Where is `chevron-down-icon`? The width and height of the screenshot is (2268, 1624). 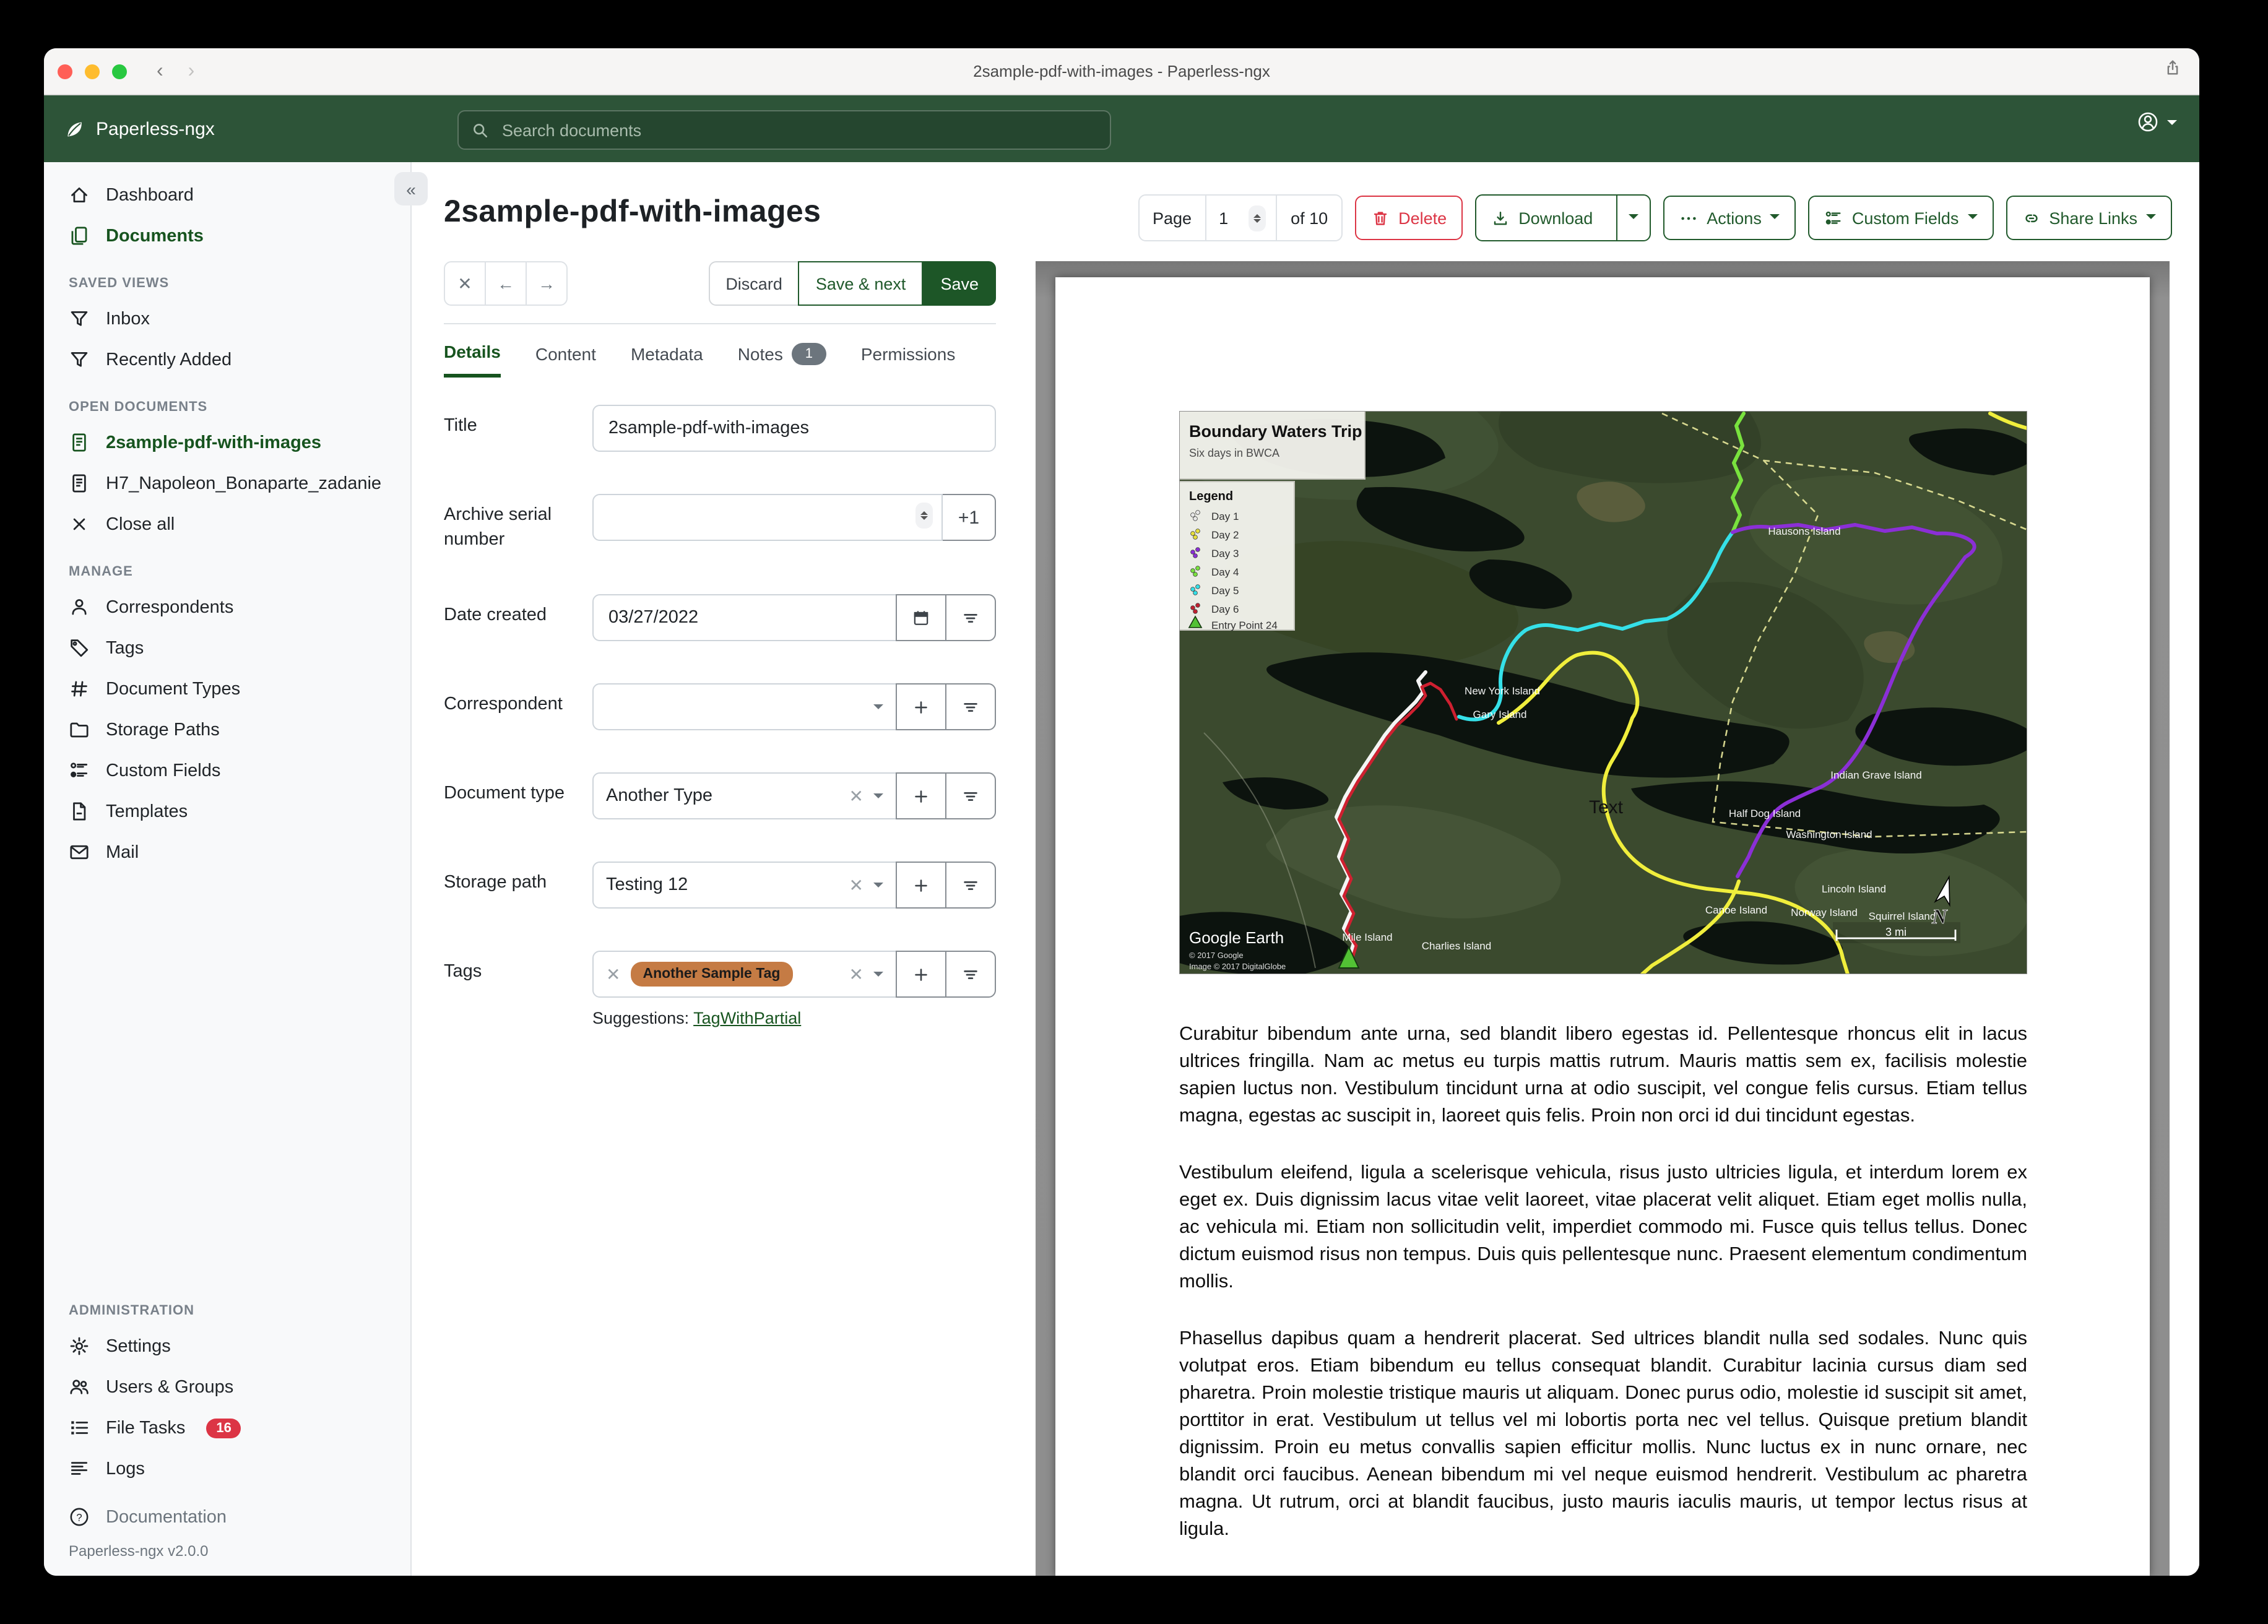 chevron-down-icon is located at coordinates (1972, 219).